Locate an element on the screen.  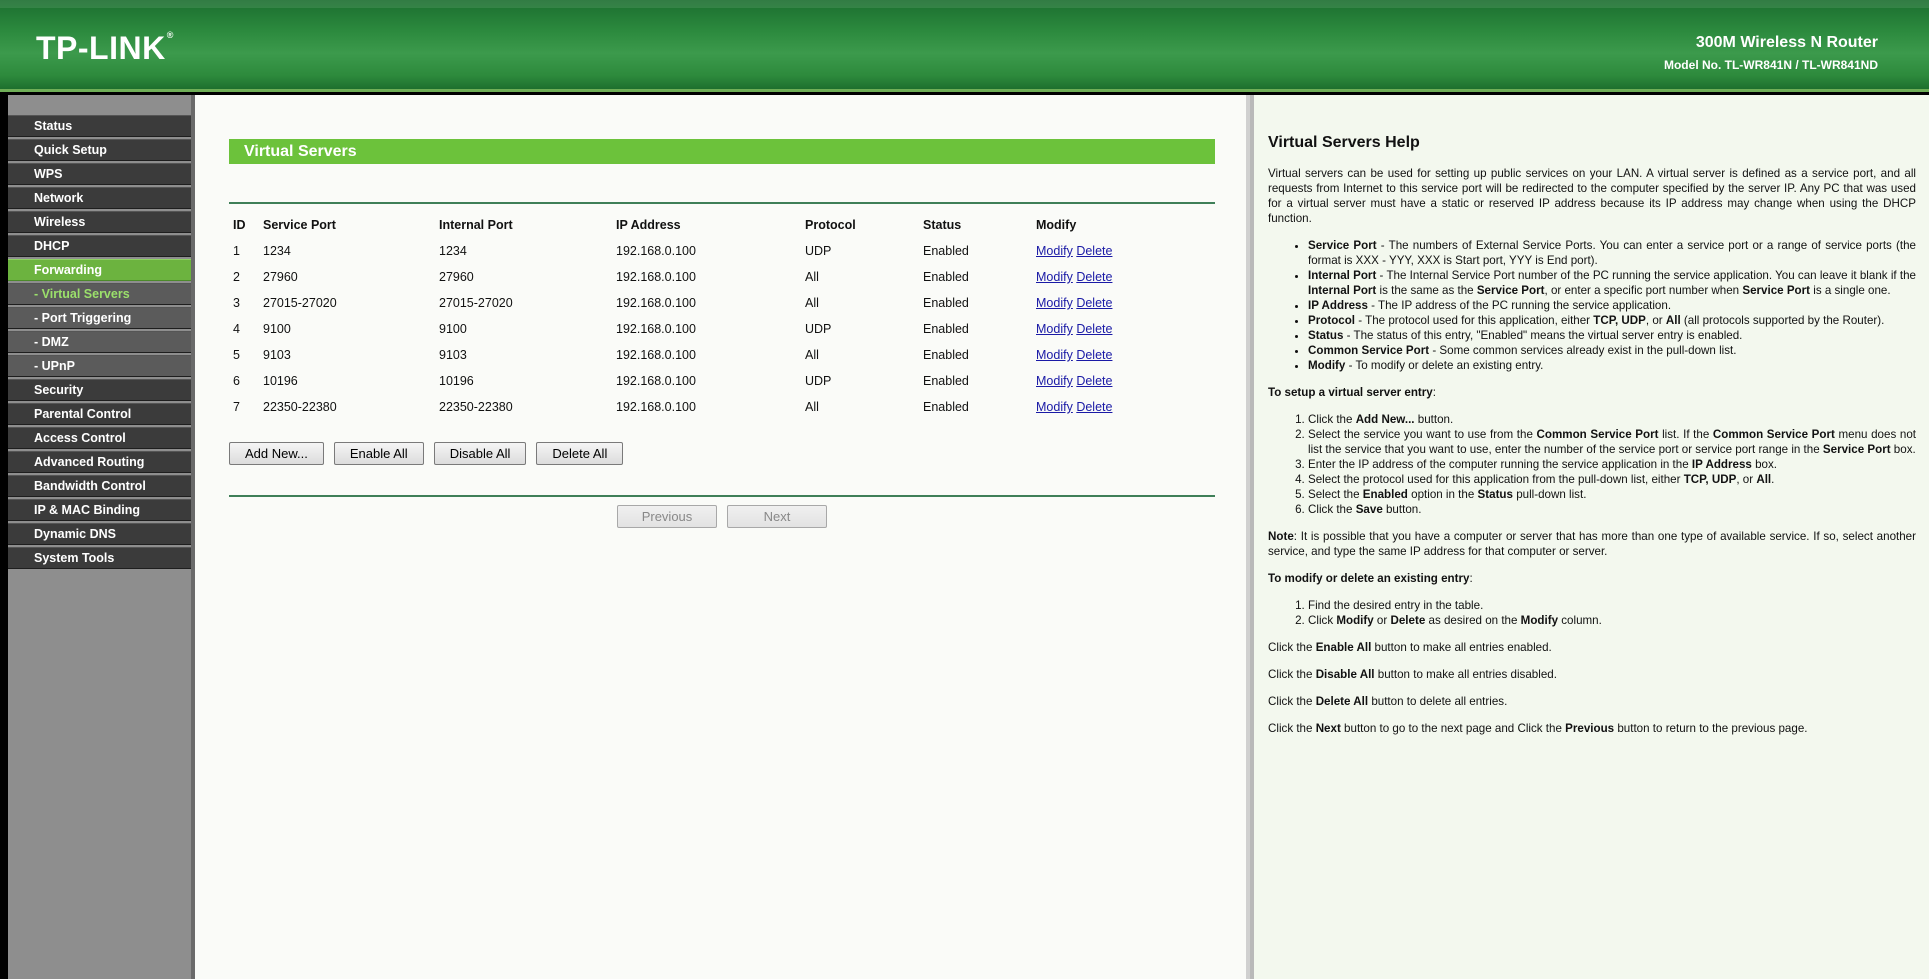
menu-item-dmz: - DMZ is located at coordinates (99, 342).